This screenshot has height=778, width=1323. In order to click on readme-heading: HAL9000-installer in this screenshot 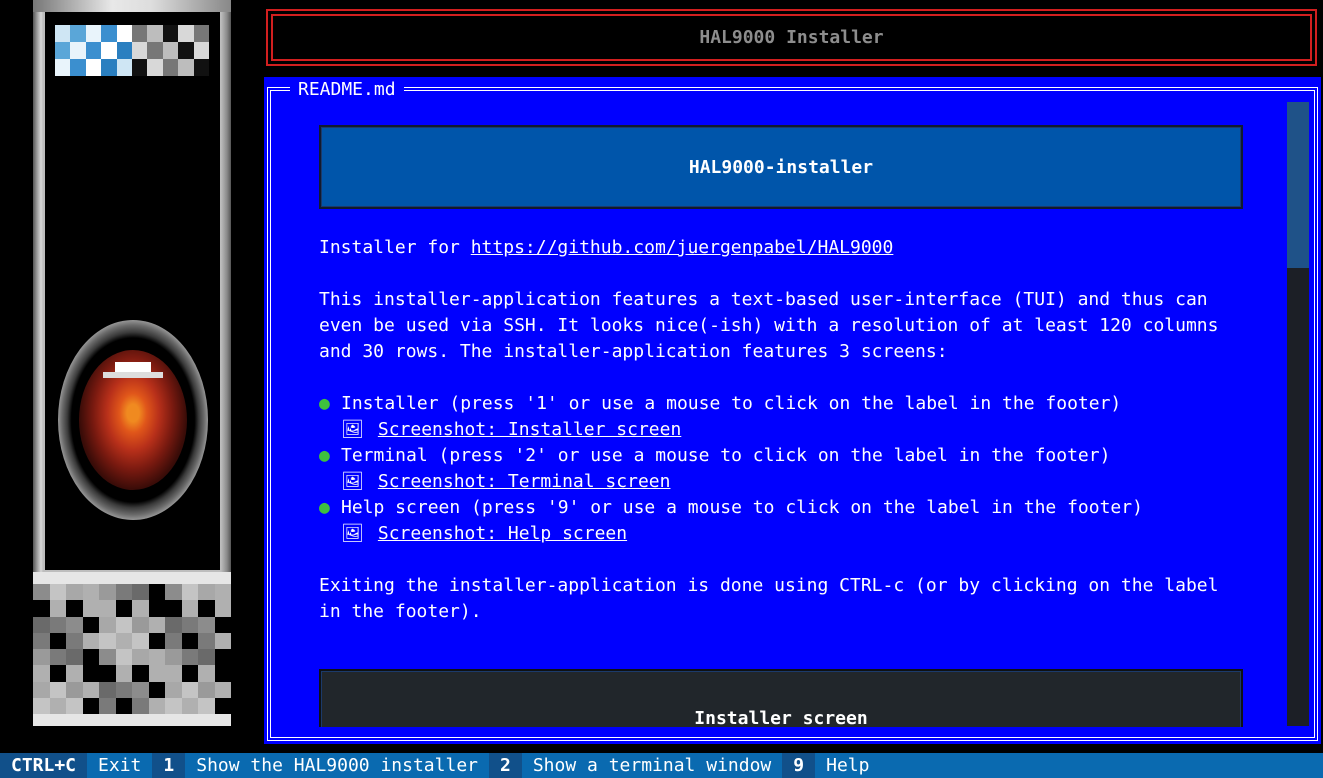, I will do `click(781, 167)`.